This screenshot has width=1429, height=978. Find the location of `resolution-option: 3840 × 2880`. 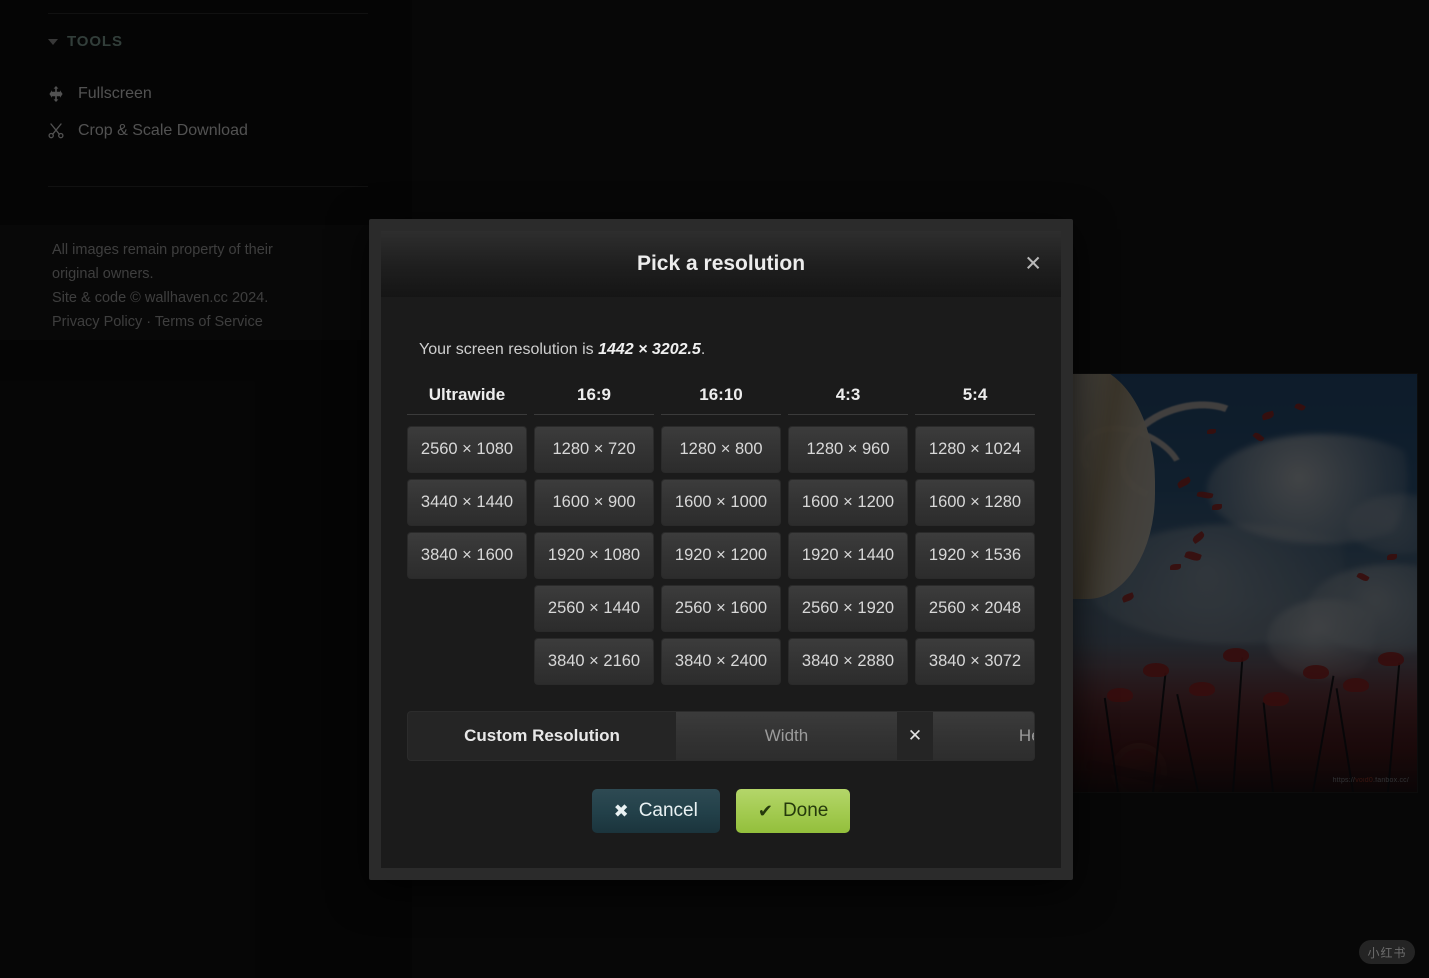

resolution-option: 3840 × 2880 is located at coordinates (848, 661).